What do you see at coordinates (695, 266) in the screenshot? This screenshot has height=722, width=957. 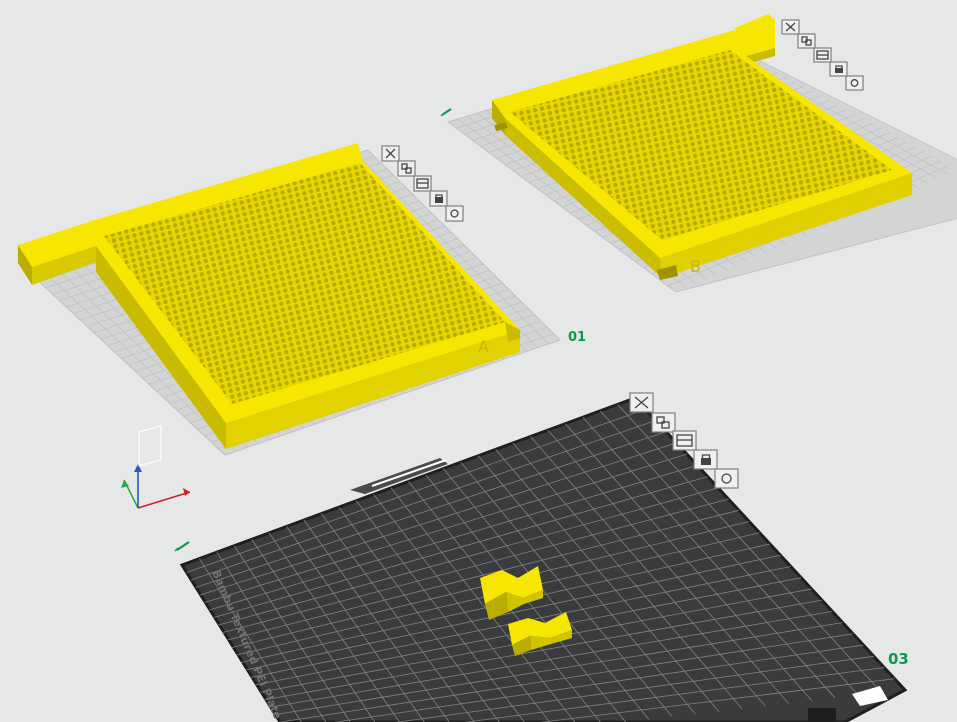 I see `plate-02-part-marker: B` at bounding box center [695, 266].